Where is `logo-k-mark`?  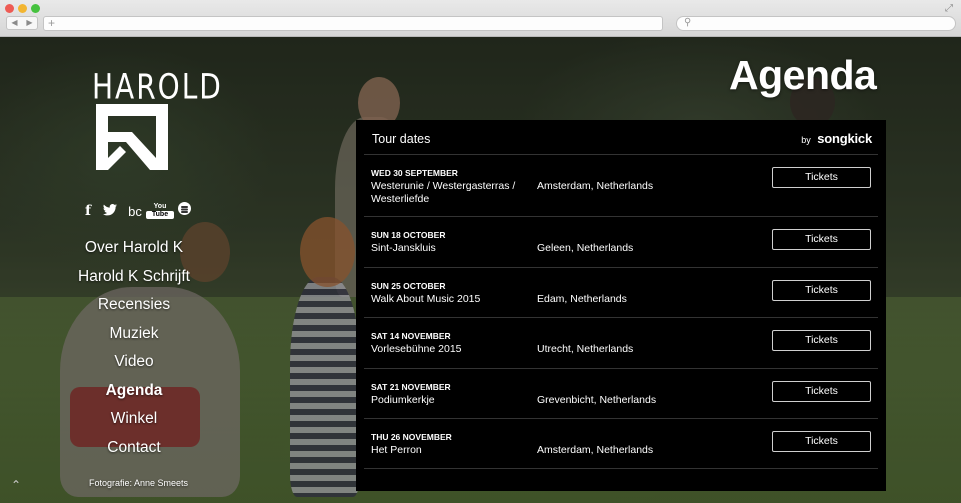 logo-k-mark is located at coordinates (132, 137).